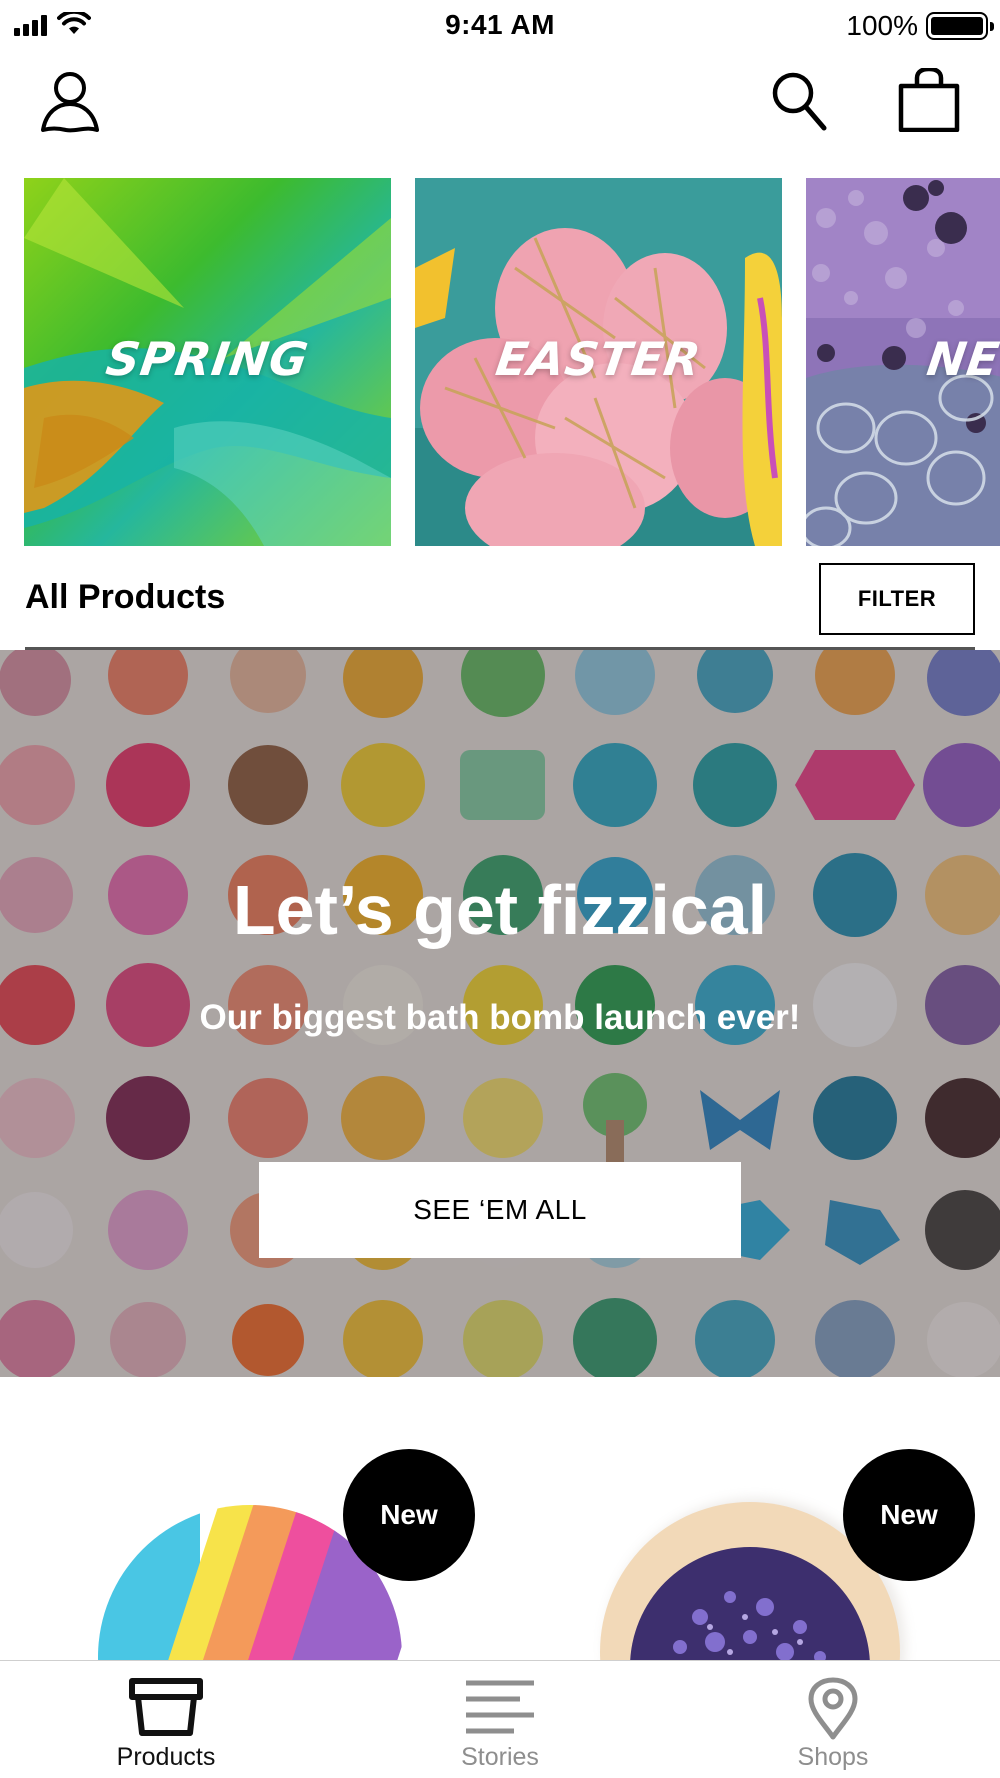  I want to click on see-all-button: SEE ‘EM ALL, so click(500, 1210).